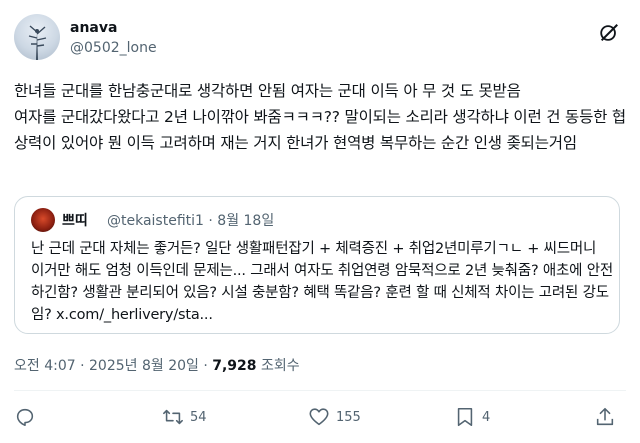 The image size is (640, 443). I want to click on bookmark-button: 4, so click(472, 417).